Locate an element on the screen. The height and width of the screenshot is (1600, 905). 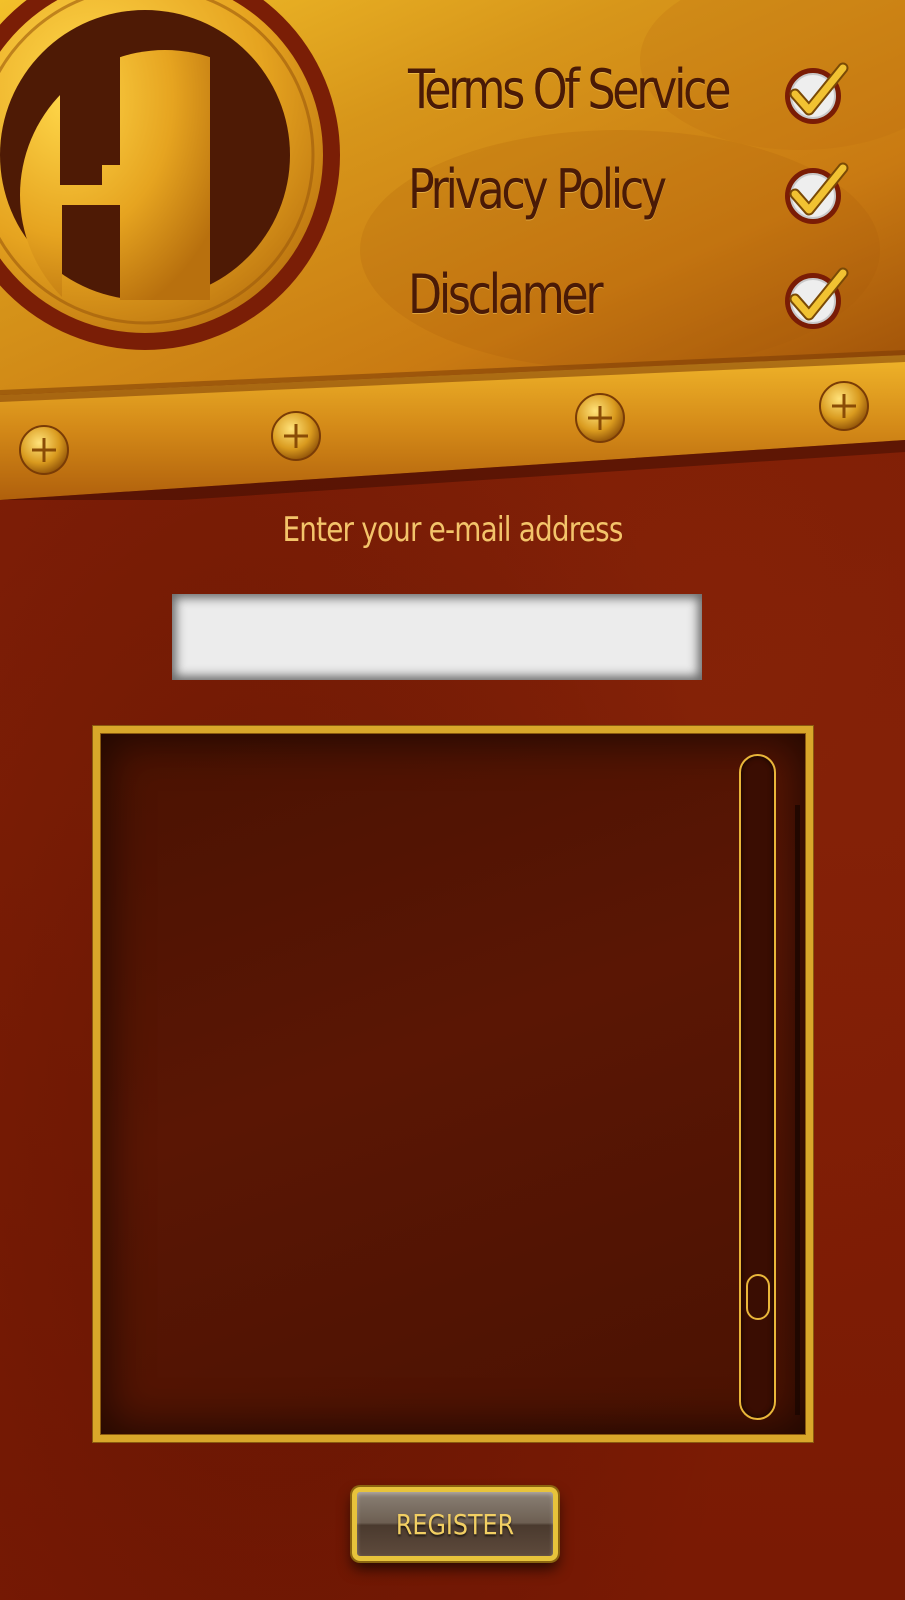
agreement-label-privacy: Privacy Policy is located at coordinates (537, 190).